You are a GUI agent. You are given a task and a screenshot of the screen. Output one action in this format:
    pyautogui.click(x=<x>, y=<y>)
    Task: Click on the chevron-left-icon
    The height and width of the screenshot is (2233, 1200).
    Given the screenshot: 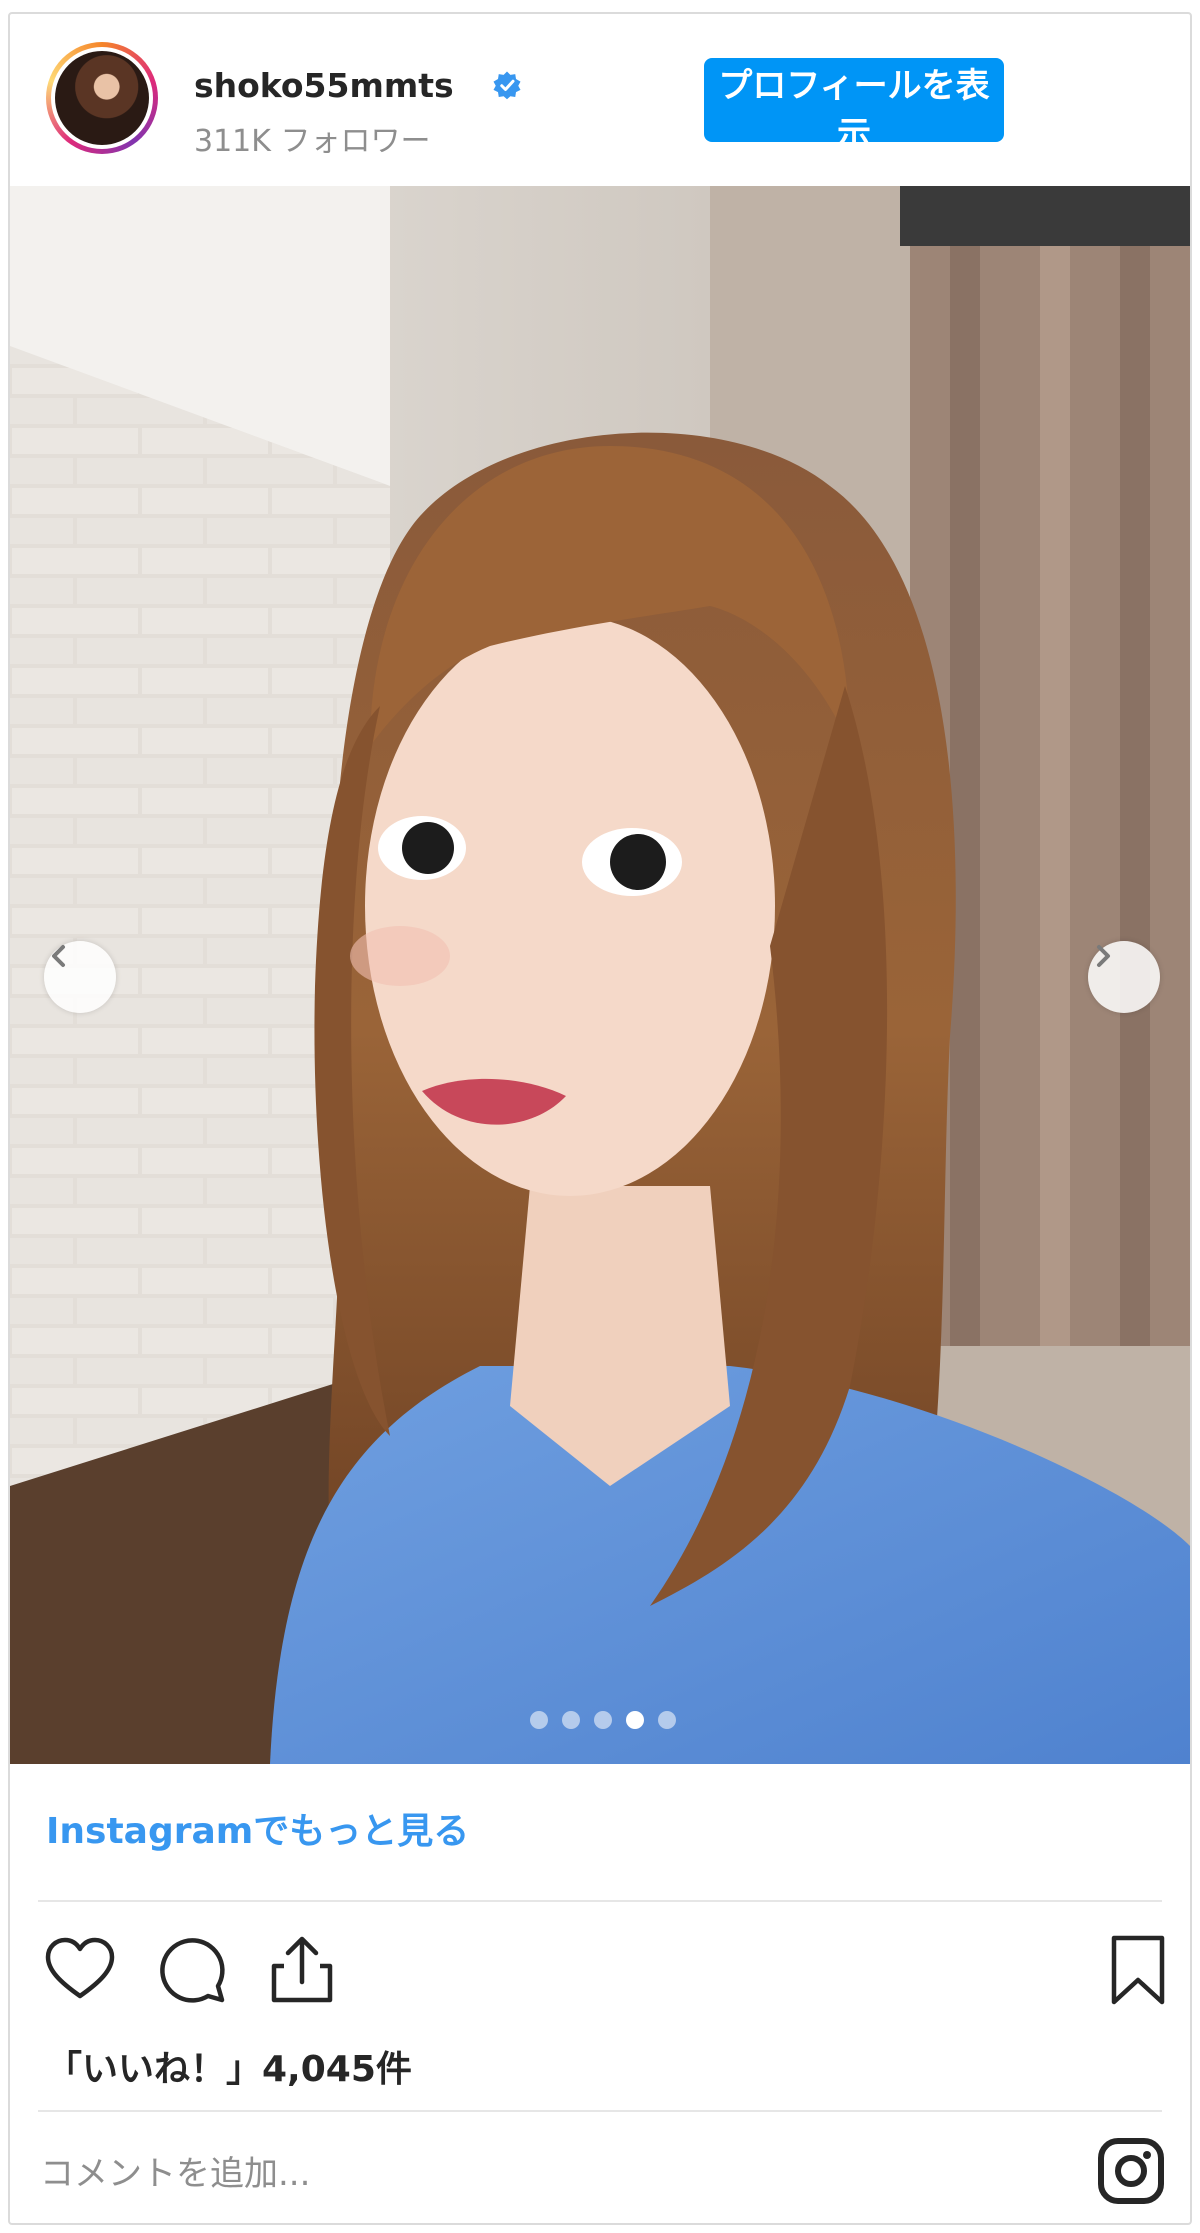 What is the action you would take?
    pyautogui.click(x=58, y=956)
    